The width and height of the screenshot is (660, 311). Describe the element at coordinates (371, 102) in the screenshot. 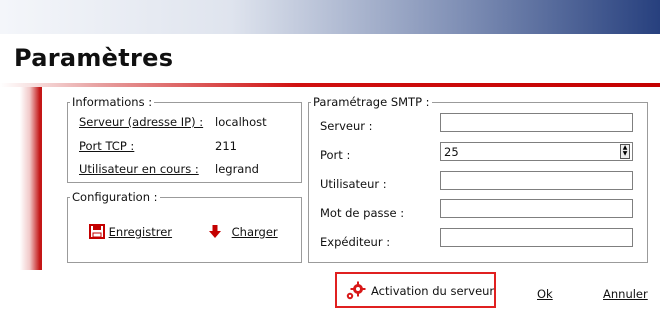

I see `smtp-legend: Paramétrage SMTP :` at that location.